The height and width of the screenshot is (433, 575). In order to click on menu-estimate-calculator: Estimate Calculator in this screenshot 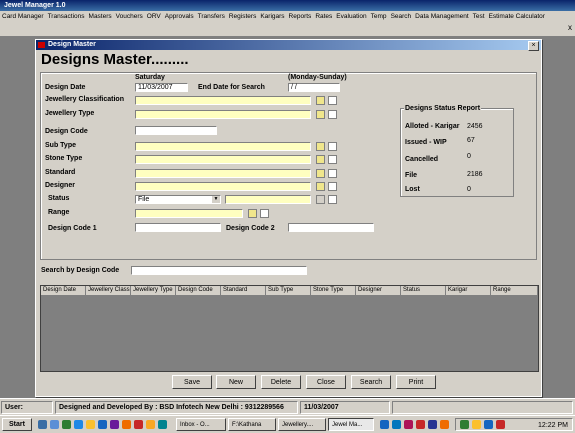, I will do `click(517, 16)`.